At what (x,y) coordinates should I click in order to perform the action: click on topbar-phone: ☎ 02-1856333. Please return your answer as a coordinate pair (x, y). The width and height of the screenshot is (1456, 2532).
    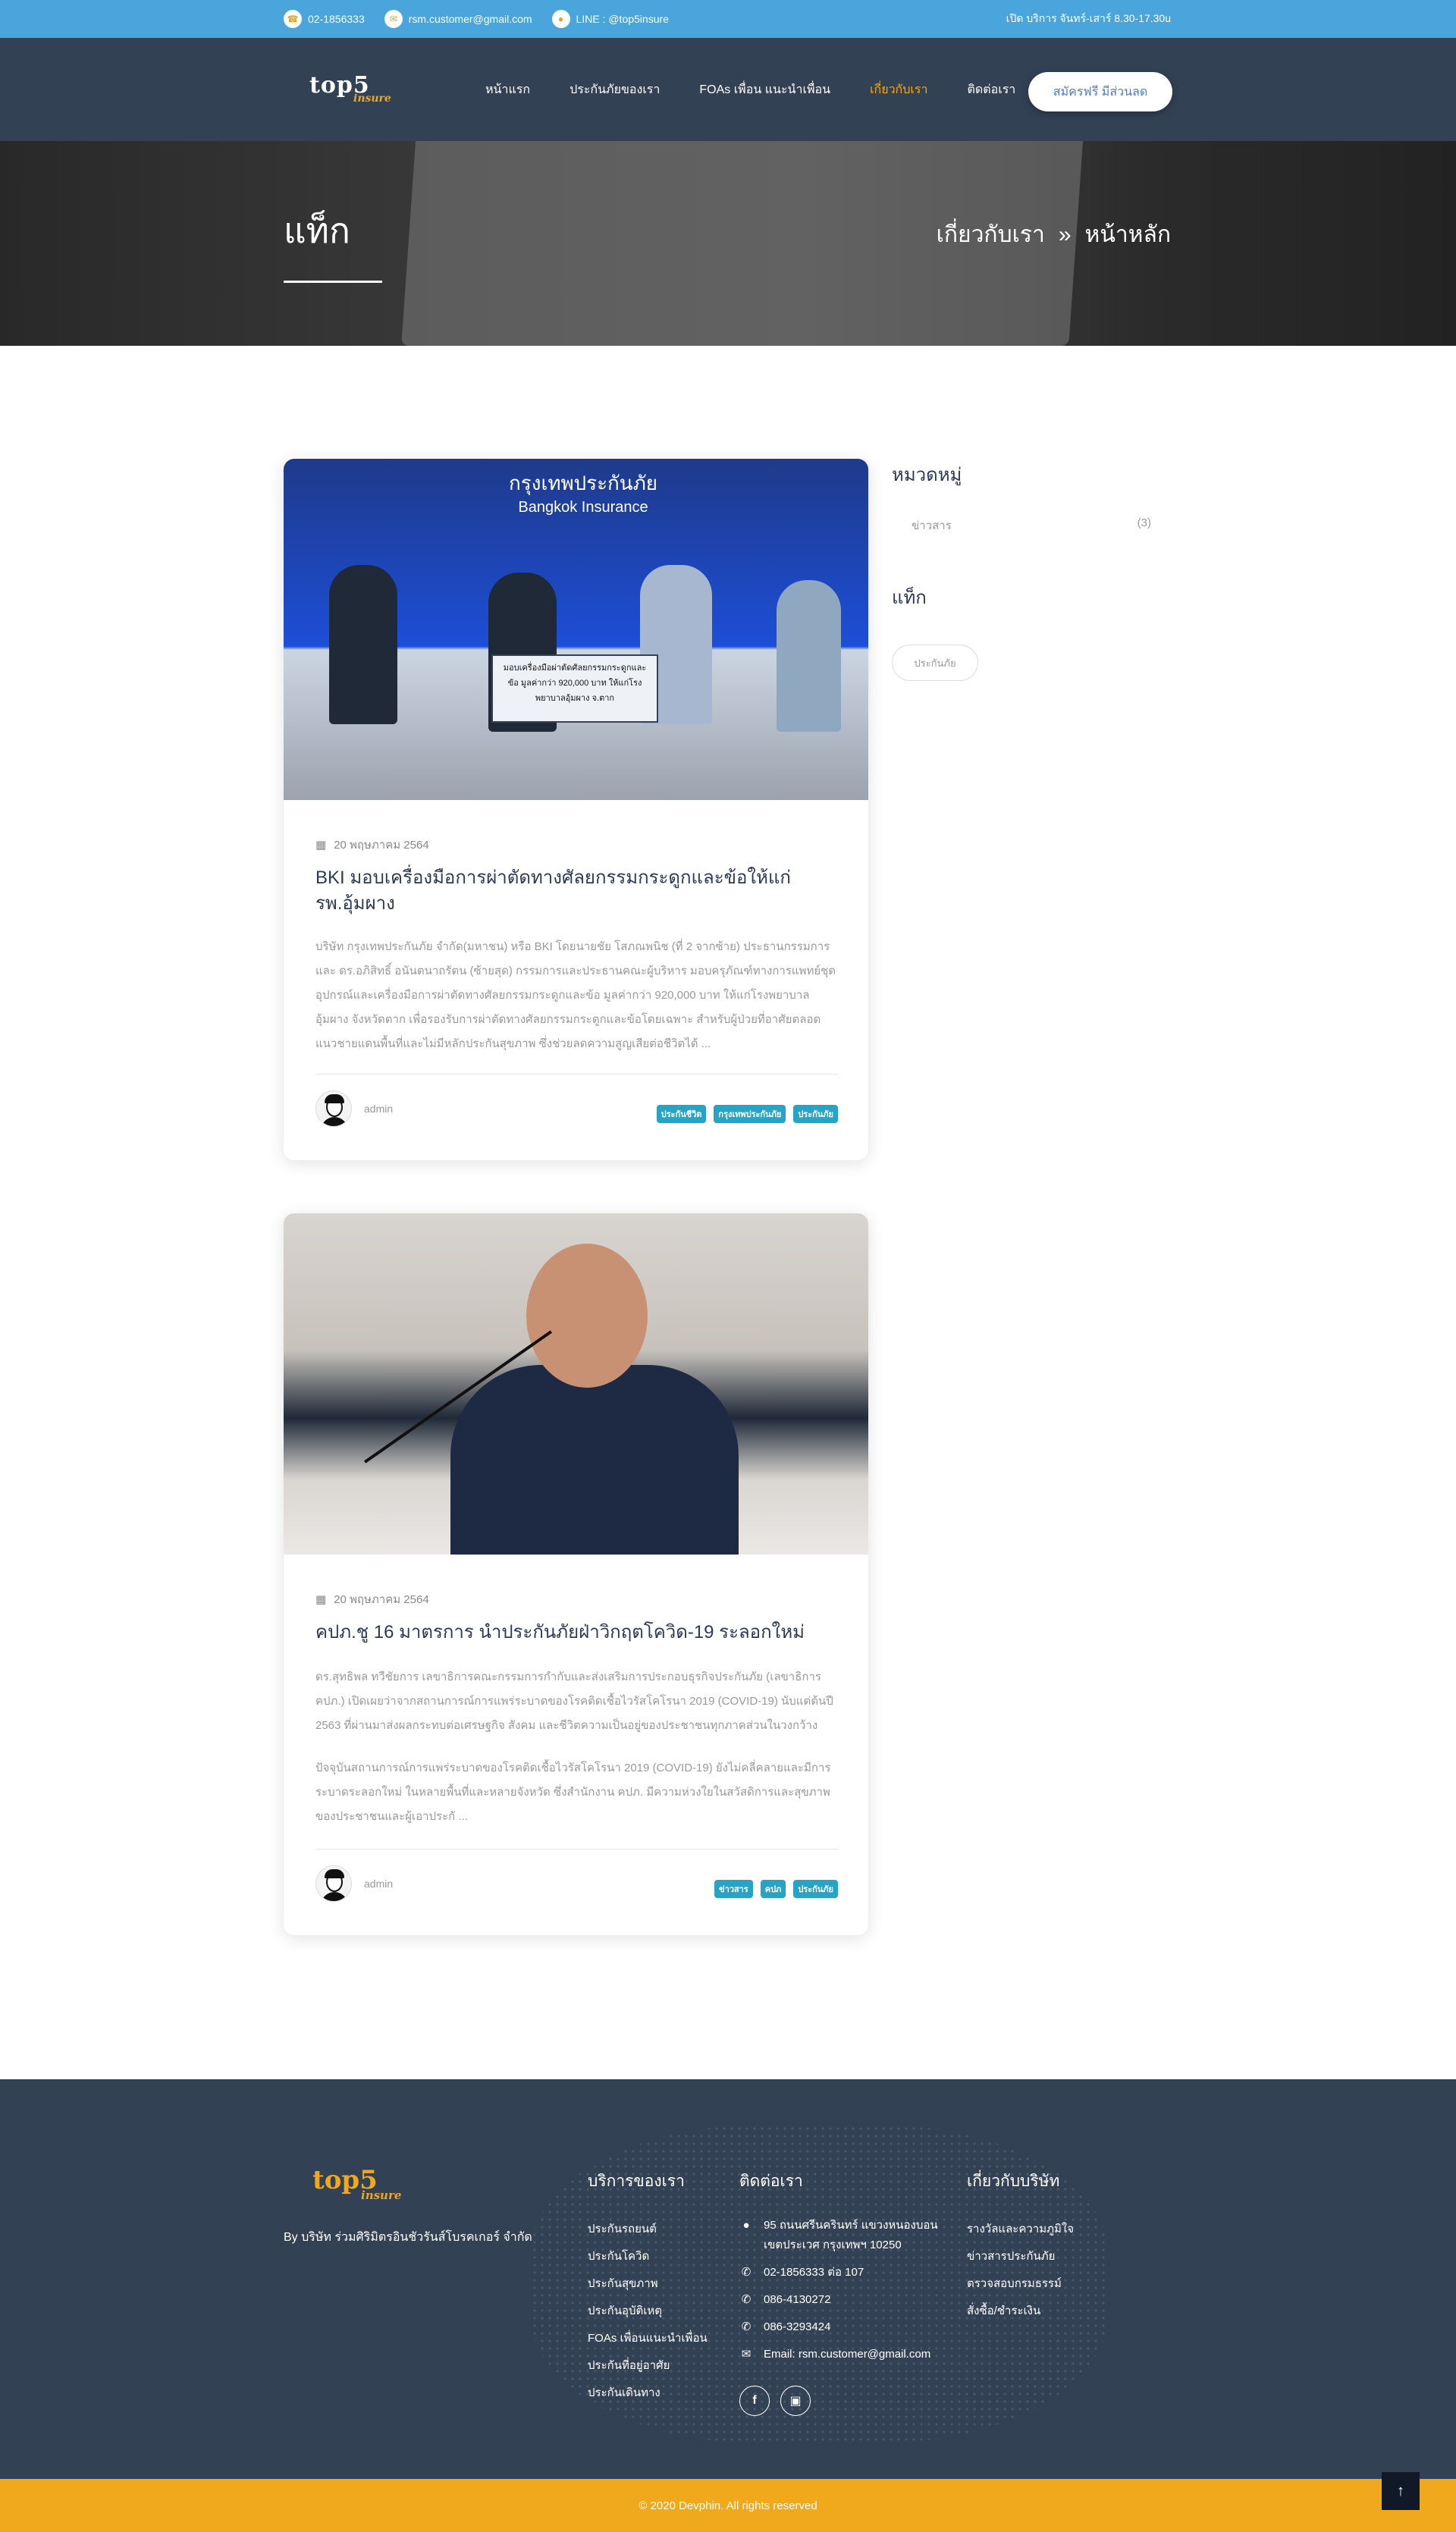
    Looking at the image, I should click on (324, 19).